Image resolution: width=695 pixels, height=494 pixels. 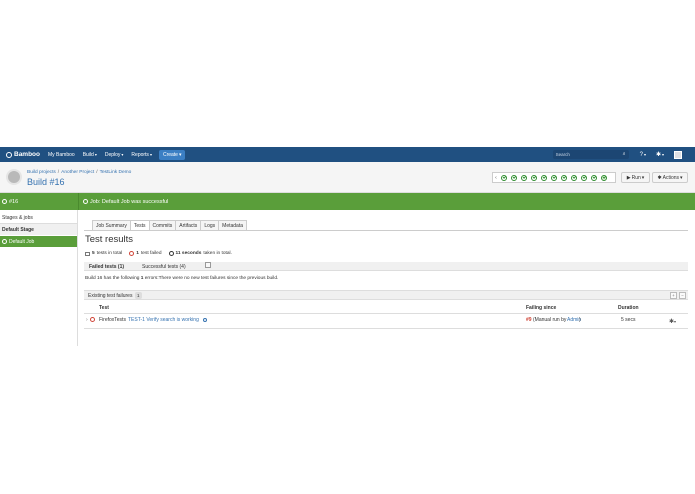 What do you see at coordinates (87, 320) in the screenshot?
I see `expand-row-icon: ›` at bounding box center [87, 320].